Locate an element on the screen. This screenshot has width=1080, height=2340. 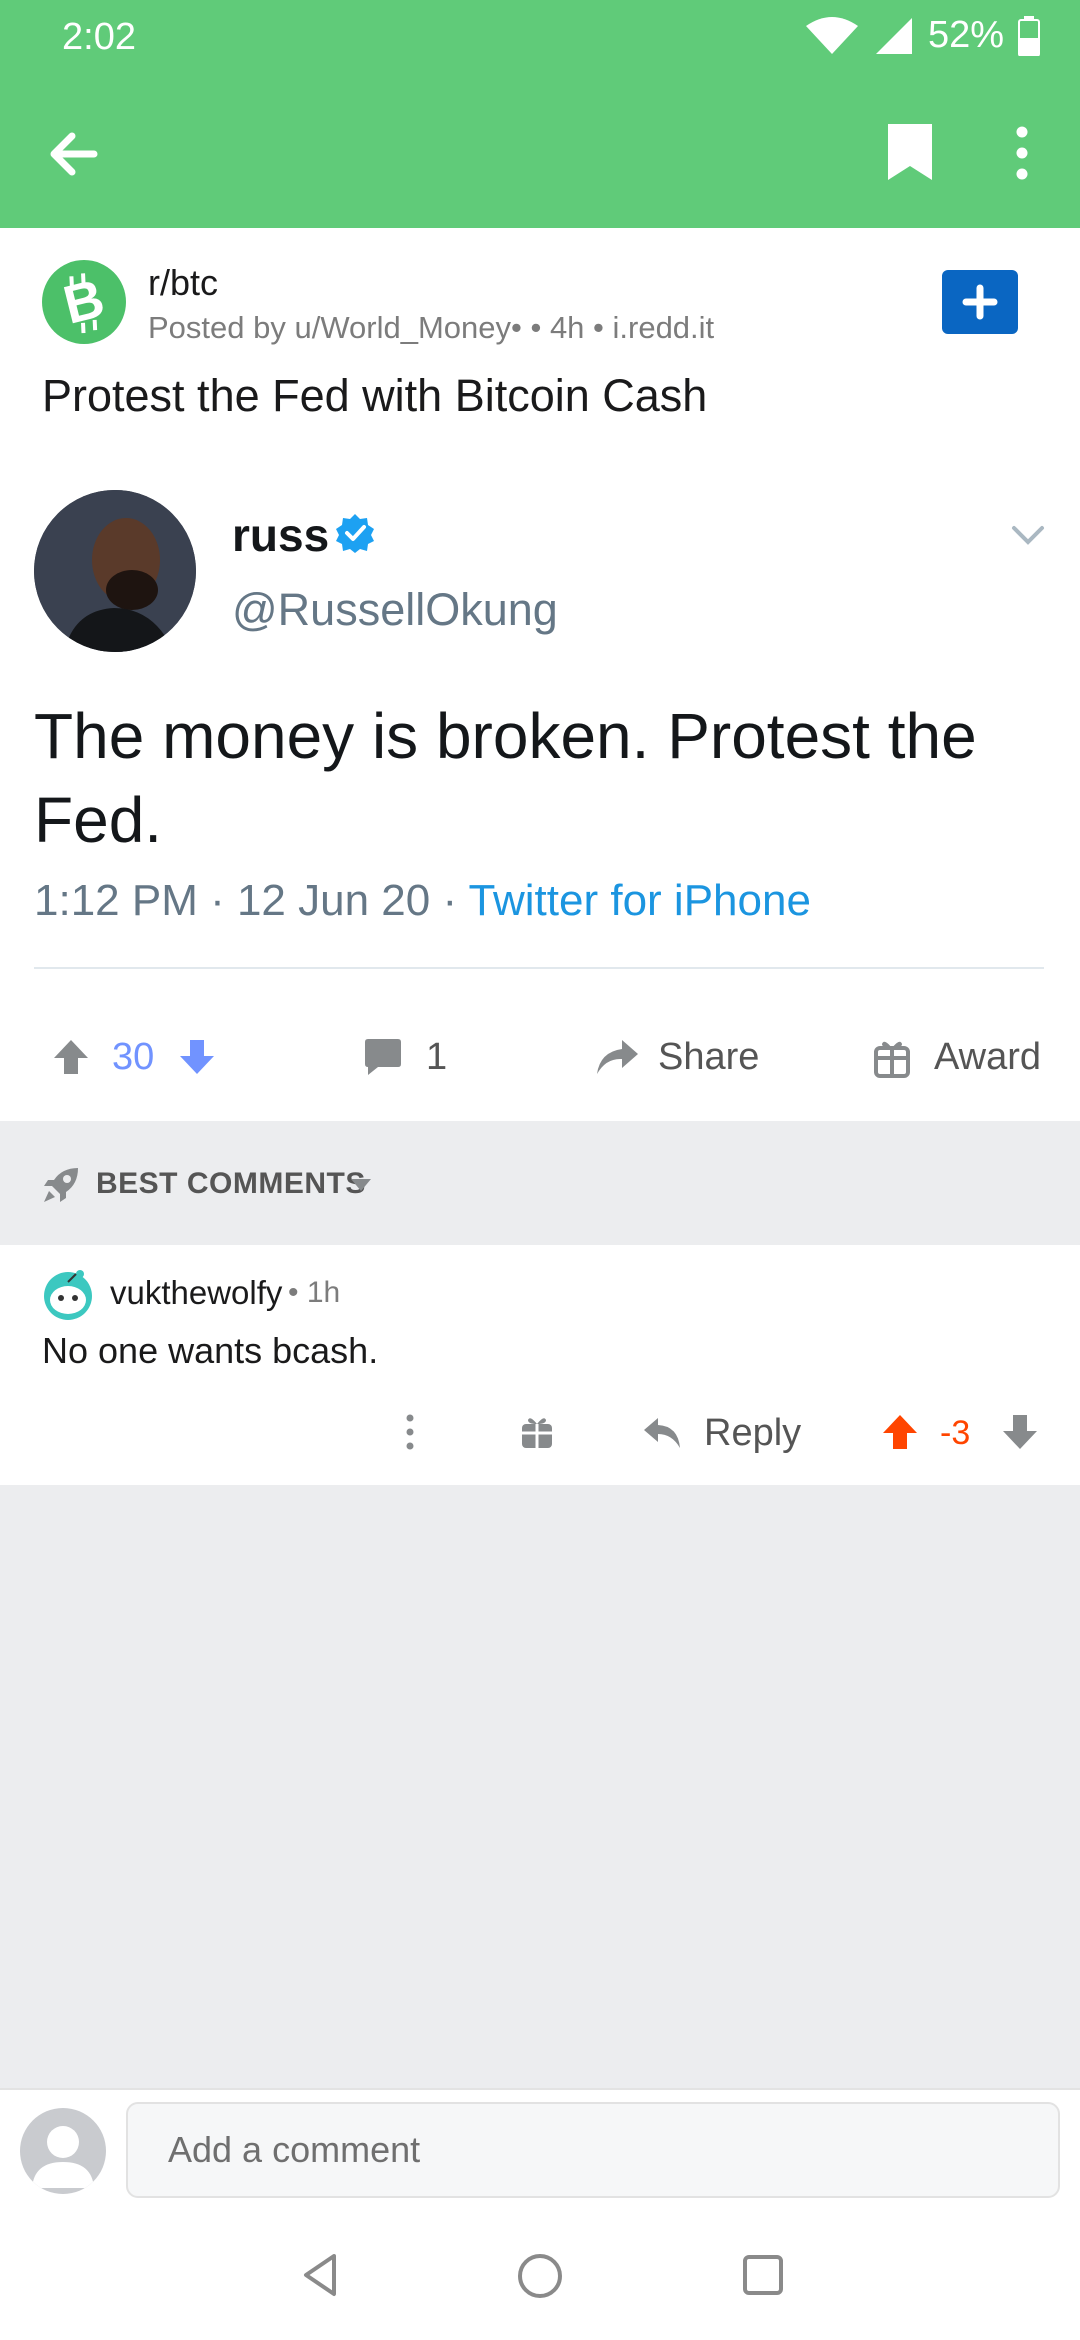
user-avatar is located at coordinates (63, 2151).